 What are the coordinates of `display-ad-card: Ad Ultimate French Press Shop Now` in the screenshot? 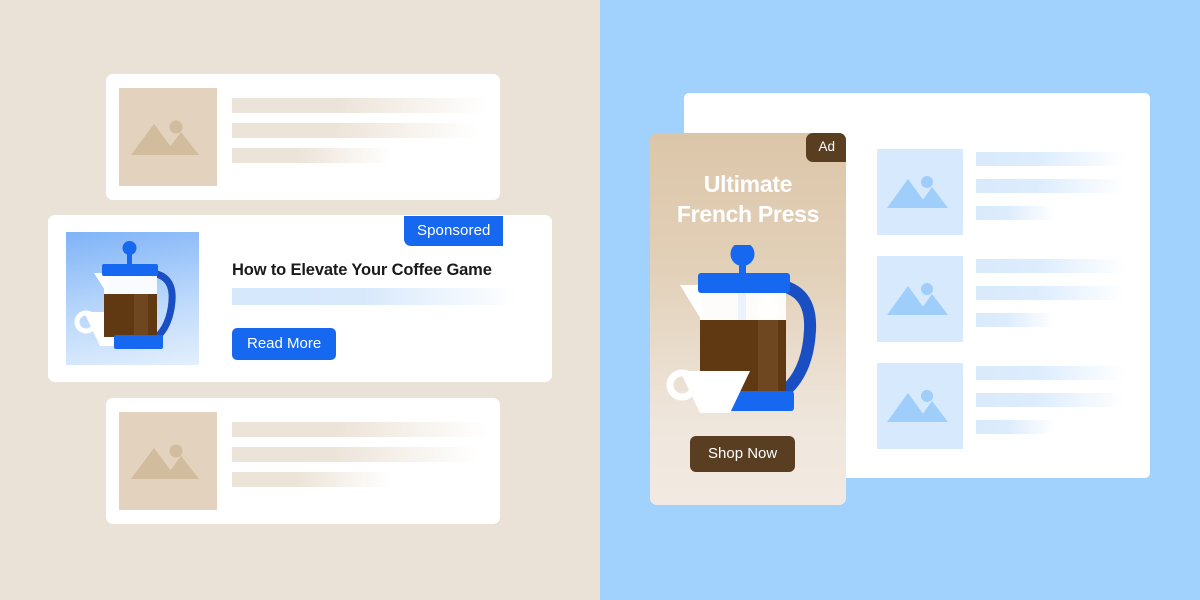 It's located at (748, 319).